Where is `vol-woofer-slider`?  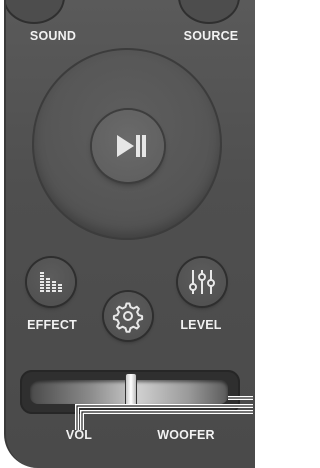
vol-woofer-slider is located at coordinates (130, 392).